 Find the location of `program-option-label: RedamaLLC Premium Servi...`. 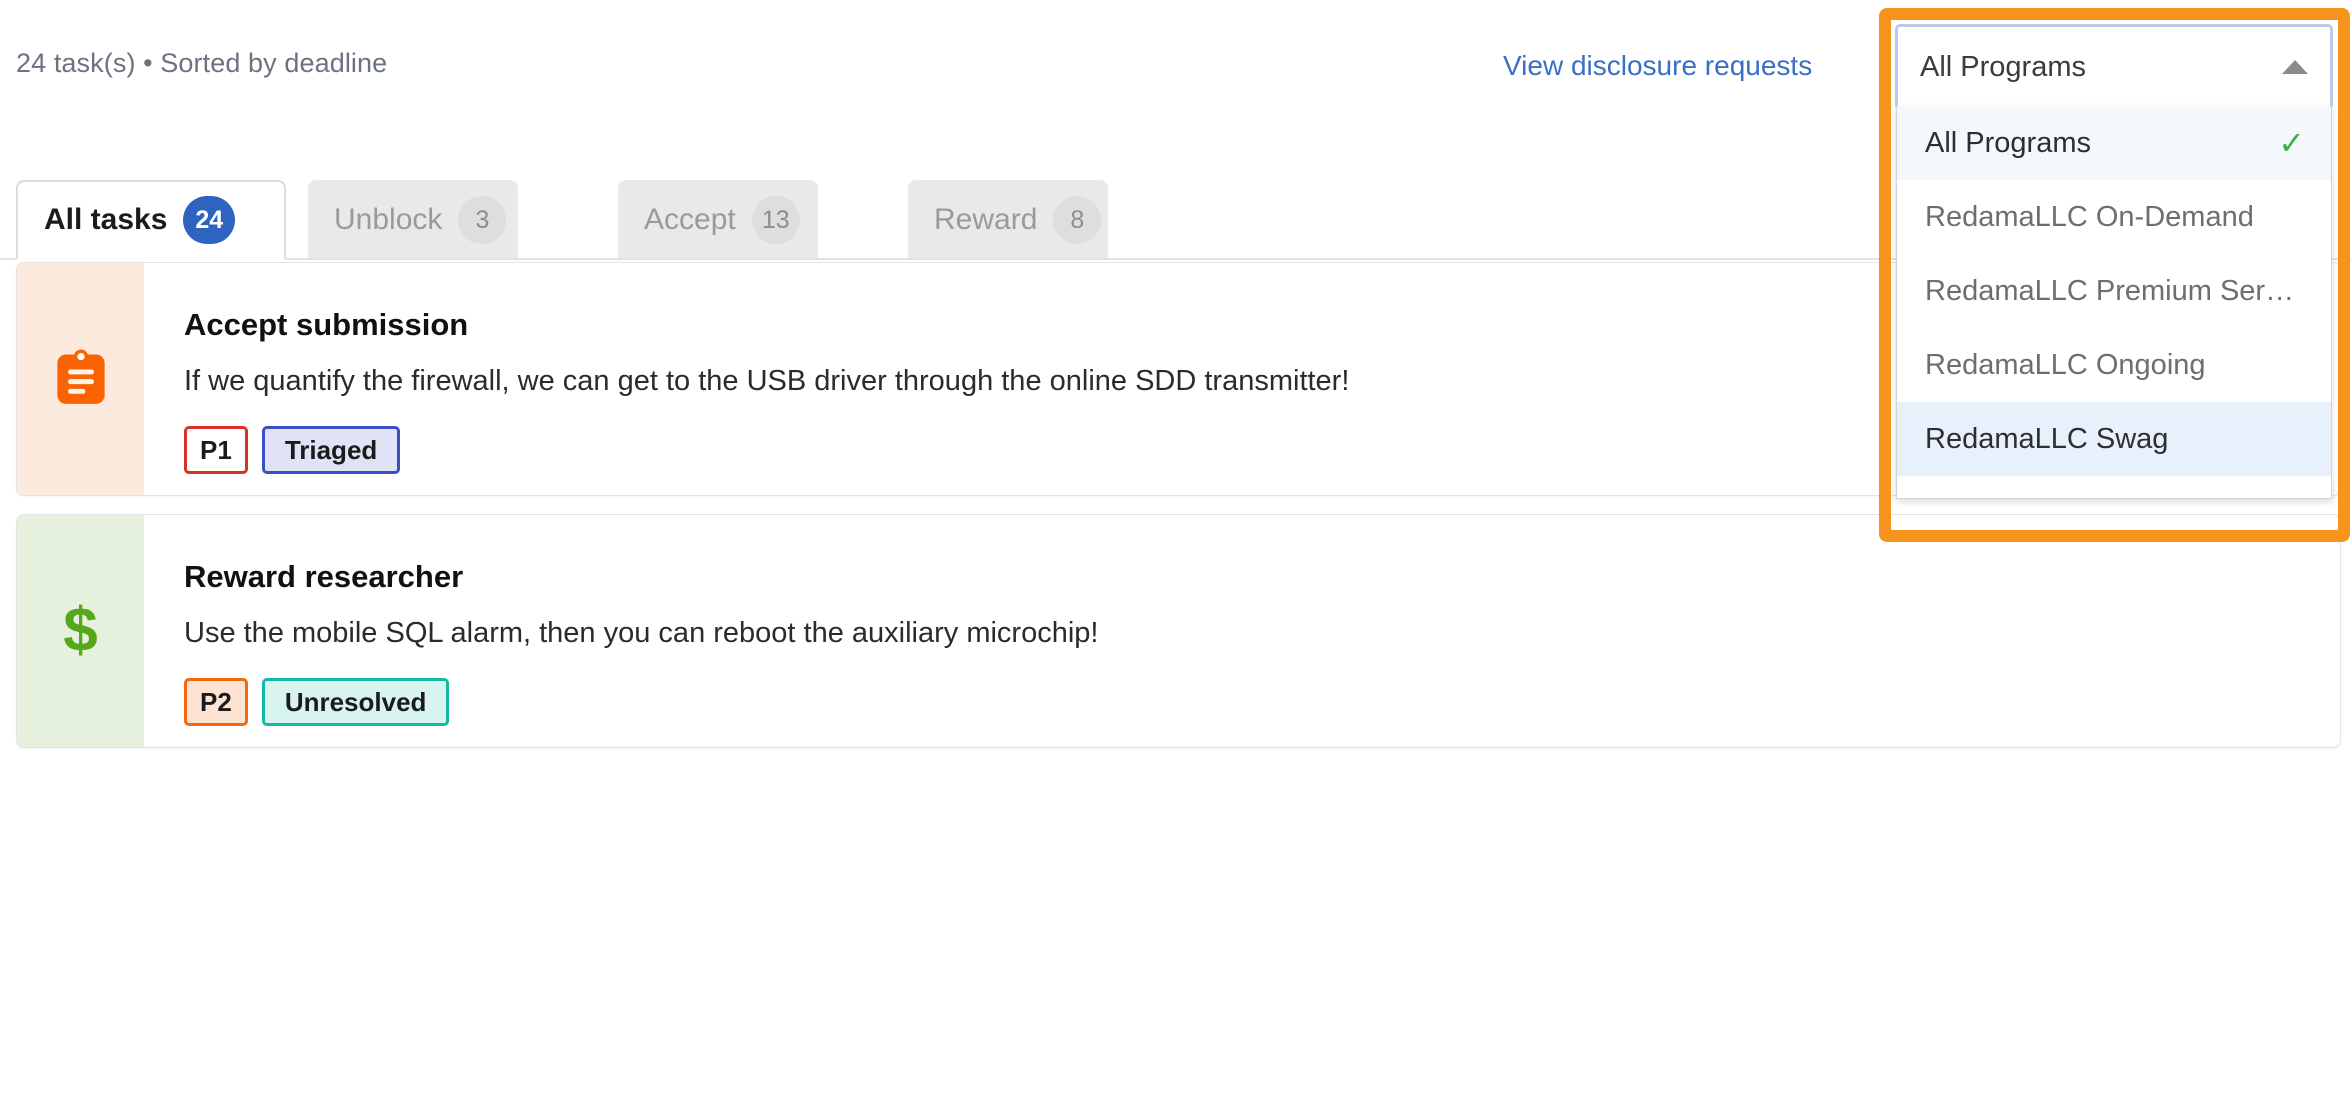

program-option-label: RedamaLLC Premium Servi... is located at coordinates (2115, 290).